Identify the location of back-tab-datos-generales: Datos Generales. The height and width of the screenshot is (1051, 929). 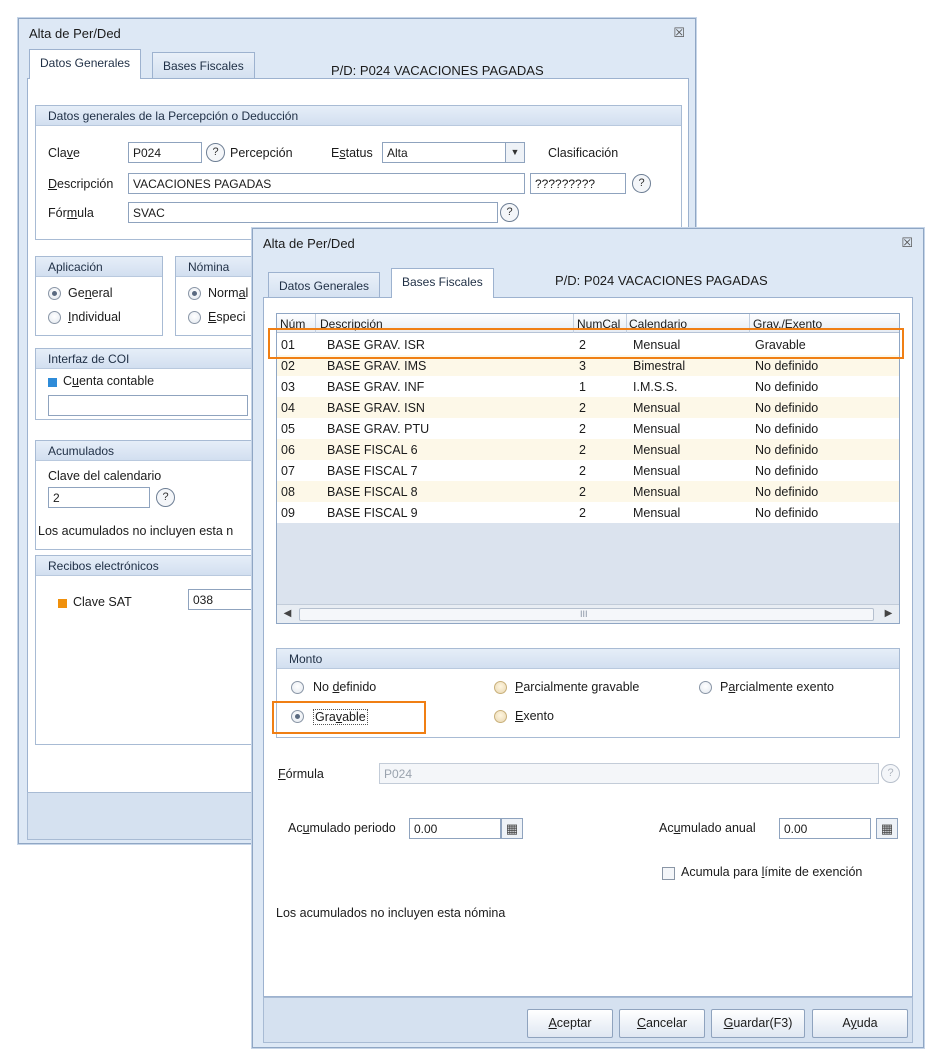
(85, 64).